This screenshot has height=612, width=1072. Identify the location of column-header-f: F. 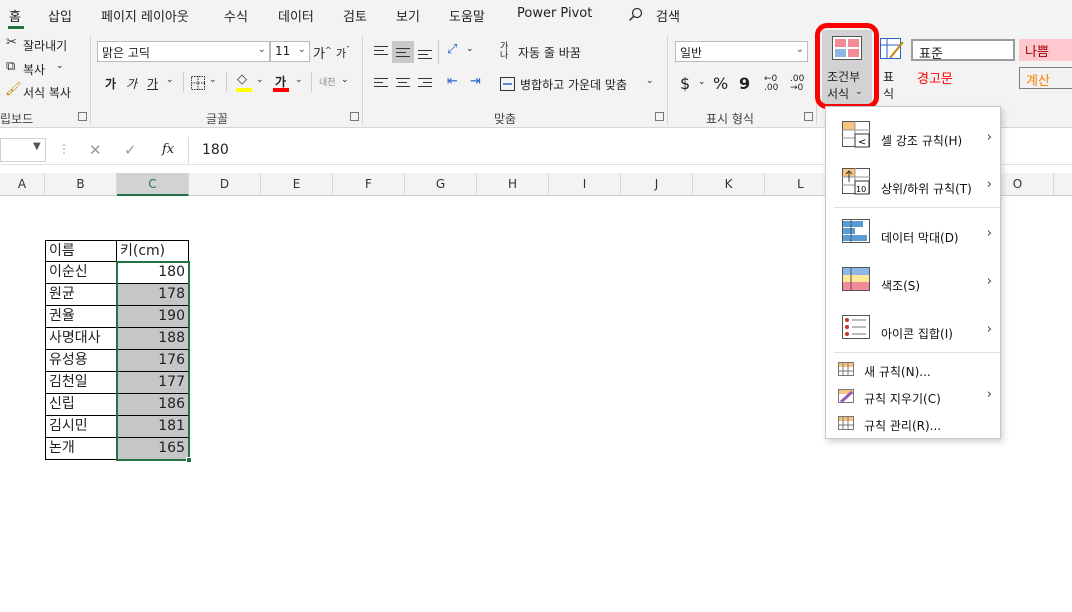
(369, 184).